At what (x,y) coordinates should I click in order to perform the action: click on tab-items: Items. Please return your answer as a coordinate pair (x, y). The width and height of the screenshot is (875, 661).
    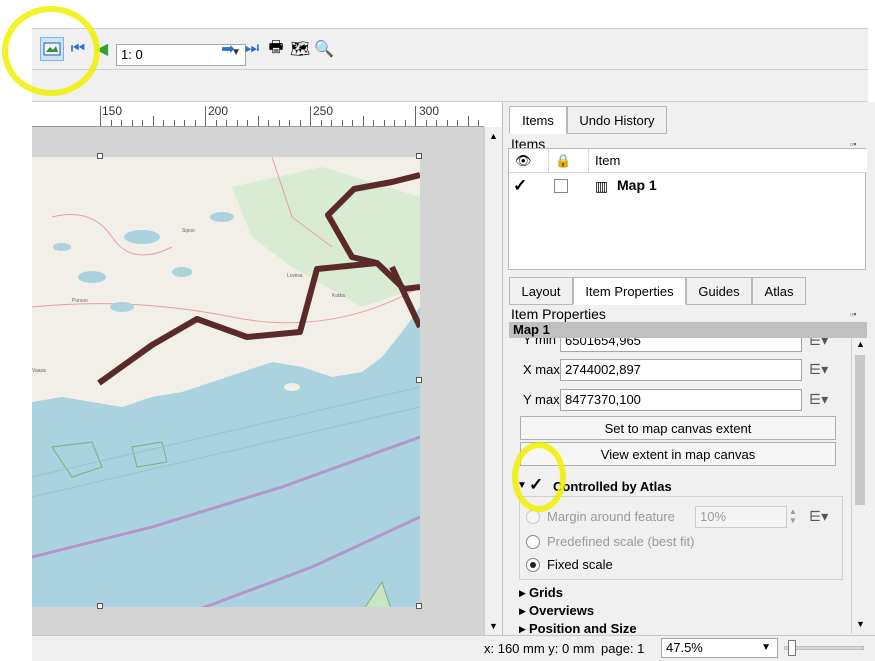
    Looking at the image, I should click on (538, 120).